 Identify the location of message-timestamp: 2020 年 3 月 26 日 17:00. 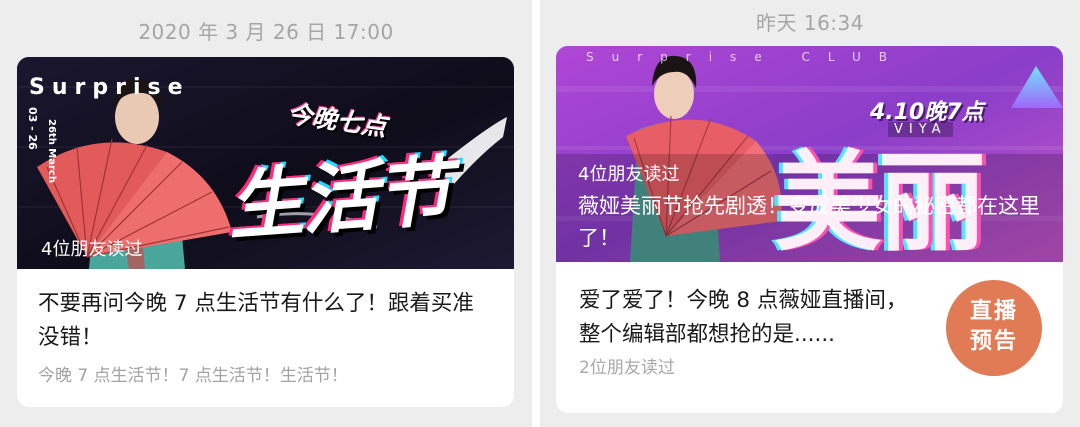
(266, 32).